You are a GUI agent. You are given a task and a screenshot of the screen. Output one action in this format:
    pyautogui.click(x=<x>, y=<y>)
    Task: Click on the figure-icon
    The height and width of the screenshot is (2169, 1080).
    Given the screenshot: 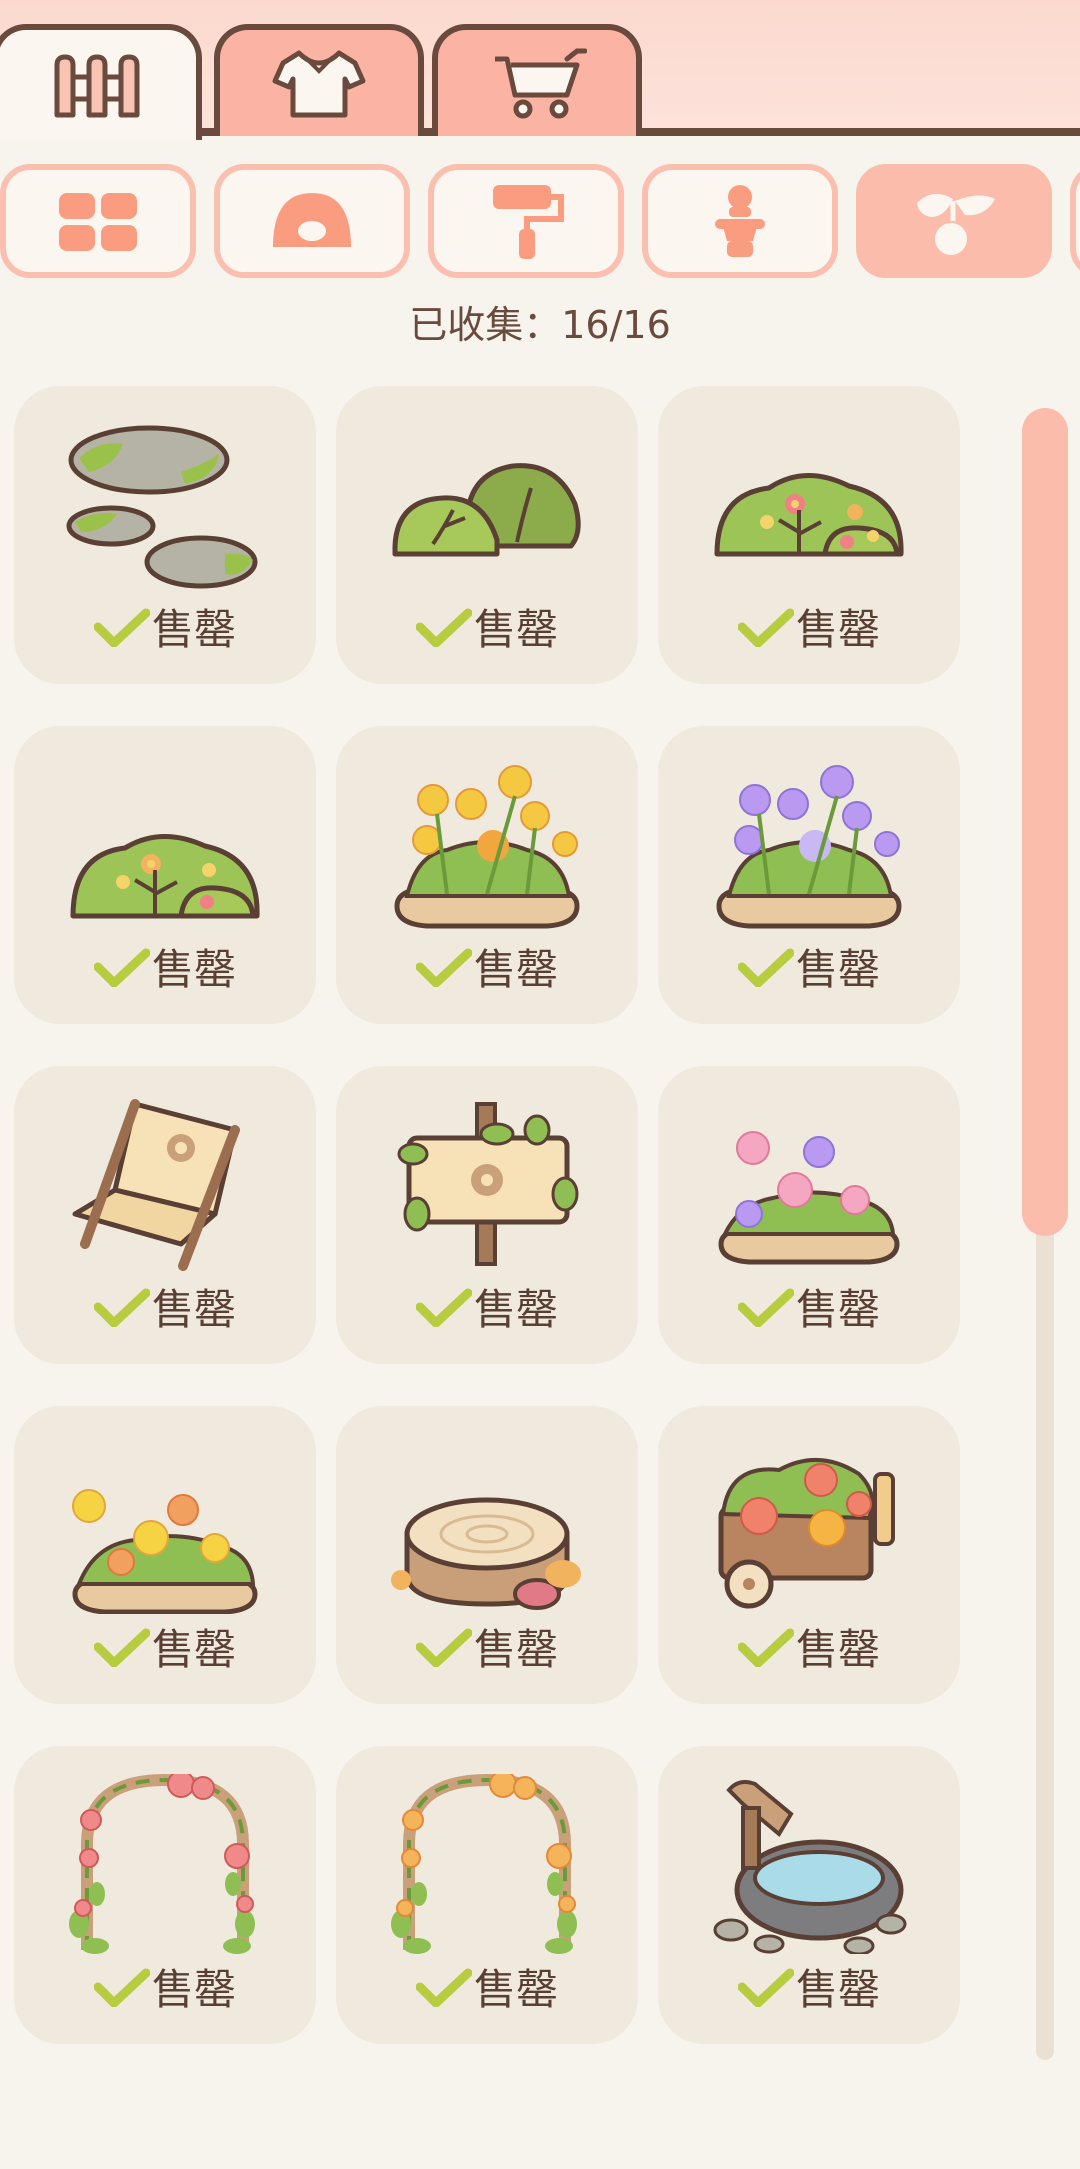 What is the action you would take?
    pyautogui.click(x=740, y=221)
    